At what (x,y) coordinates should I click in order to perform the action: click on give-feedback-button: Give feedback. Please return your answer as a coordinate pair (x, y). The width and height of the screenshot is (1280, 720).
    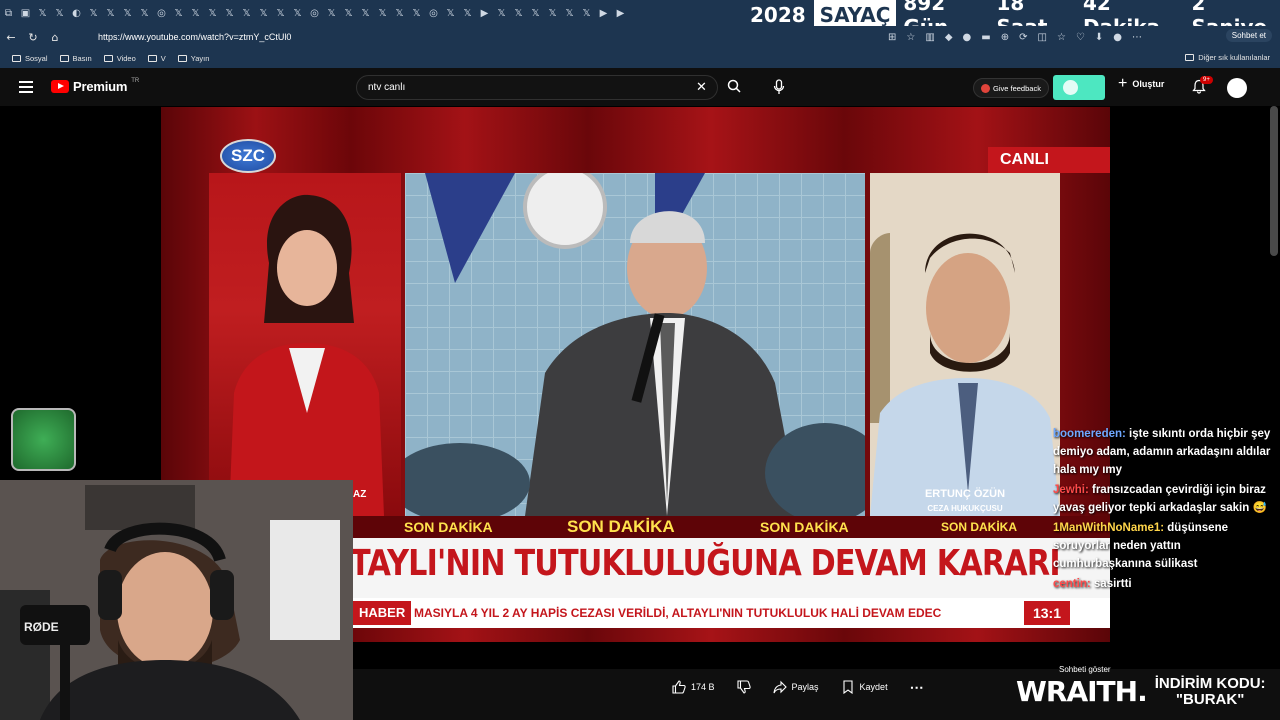
    Looking at the image, I should click on (1011, 88).